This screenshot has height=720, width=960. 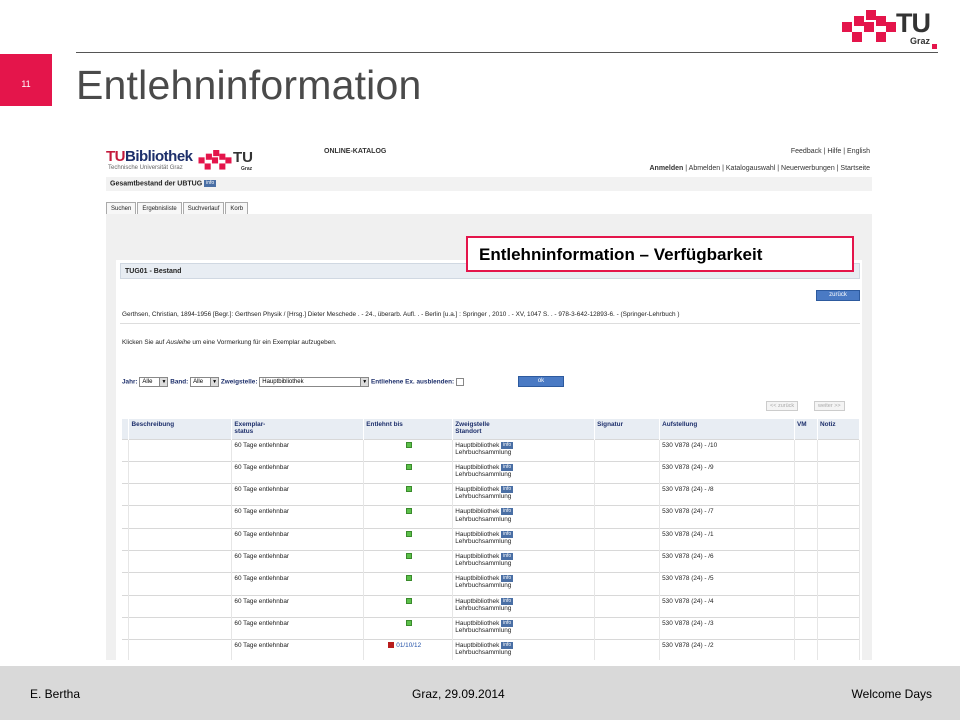 I want to click on cell-aufstellung: 530 V878 (24) - /9, so click(x=727, y=472).